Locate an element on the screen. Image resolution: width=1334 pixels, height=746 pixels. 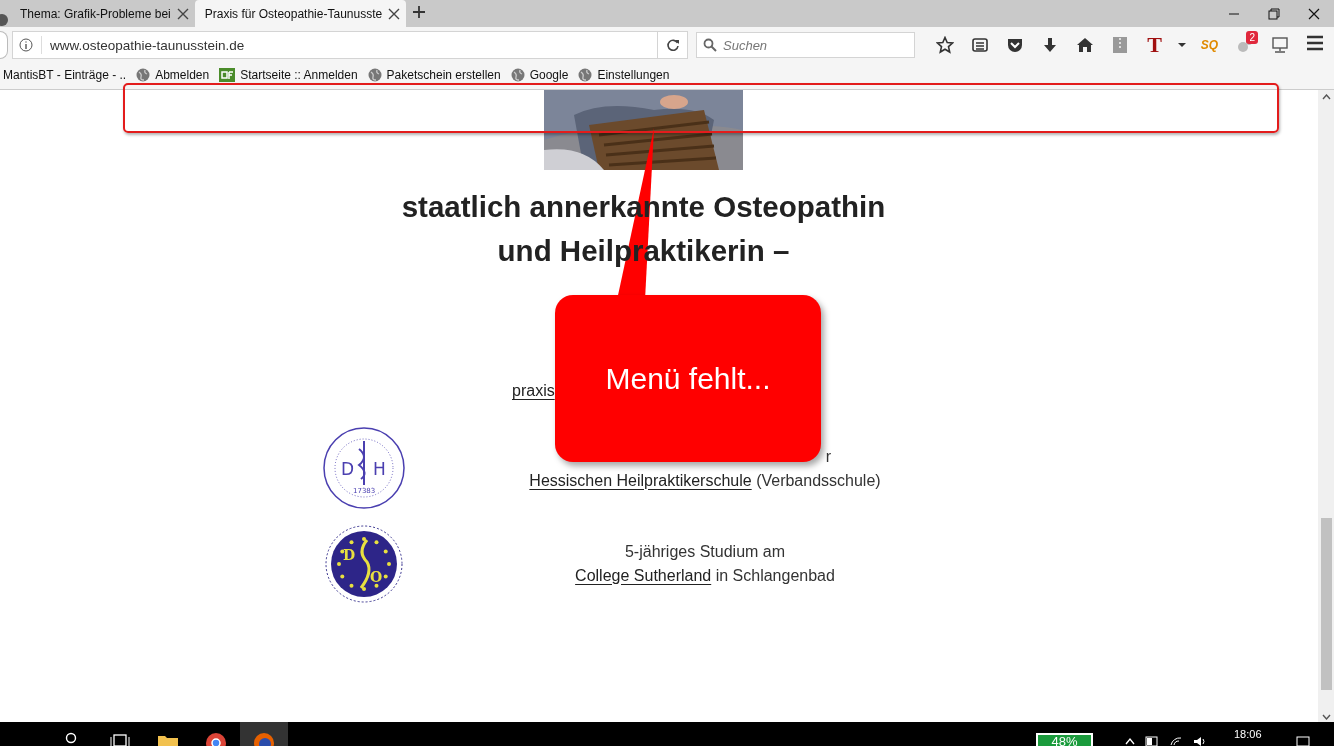
speaker-icon is located at coordinates (1200, 741).